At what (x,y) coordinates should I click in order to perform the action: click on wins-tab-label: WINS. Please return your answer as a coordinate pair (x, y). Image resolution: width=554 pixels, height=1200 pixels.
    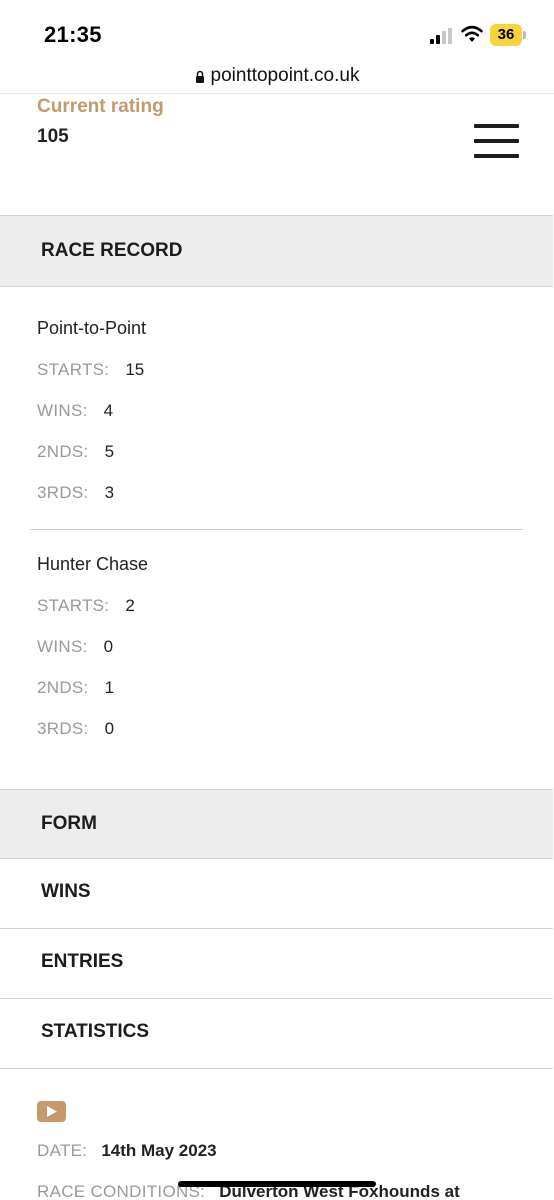
    Looking at the image, I should click on (66, 891).